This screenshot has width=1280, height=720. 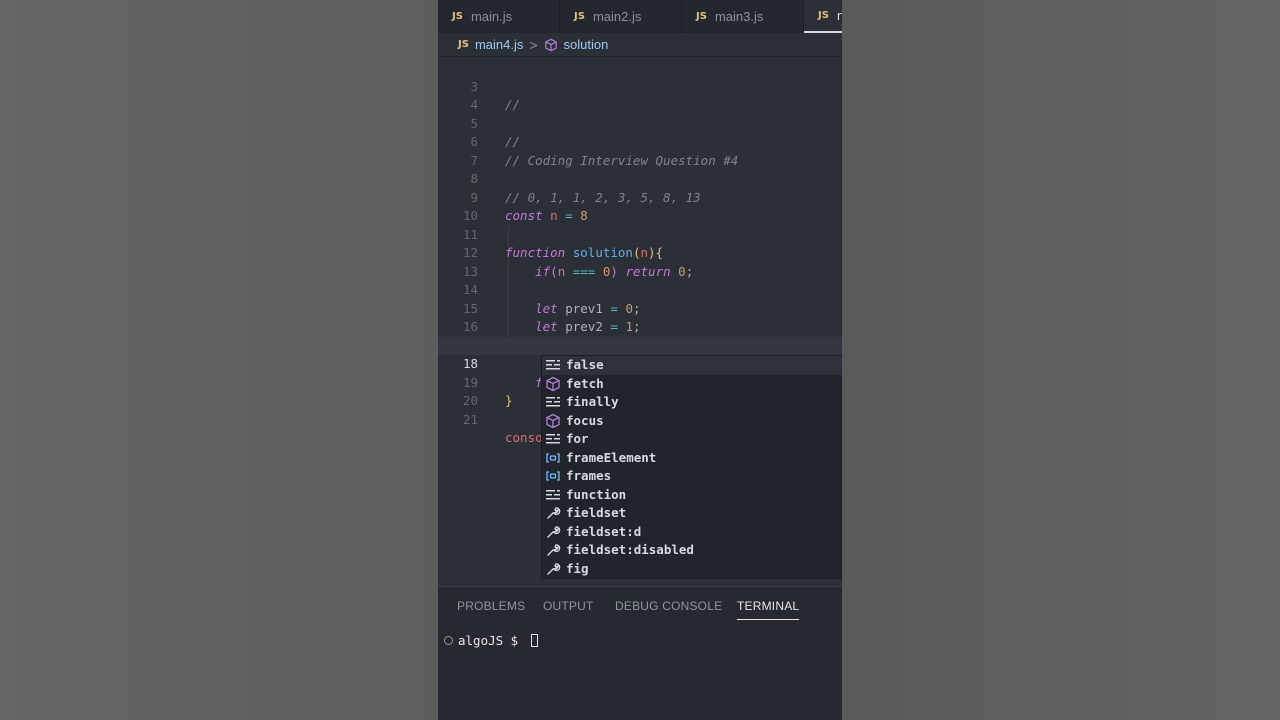 What do you see at coordinates (596, 494) in the screenshot?
I see `suggestion-label: function` at bounding box center [596, 494].